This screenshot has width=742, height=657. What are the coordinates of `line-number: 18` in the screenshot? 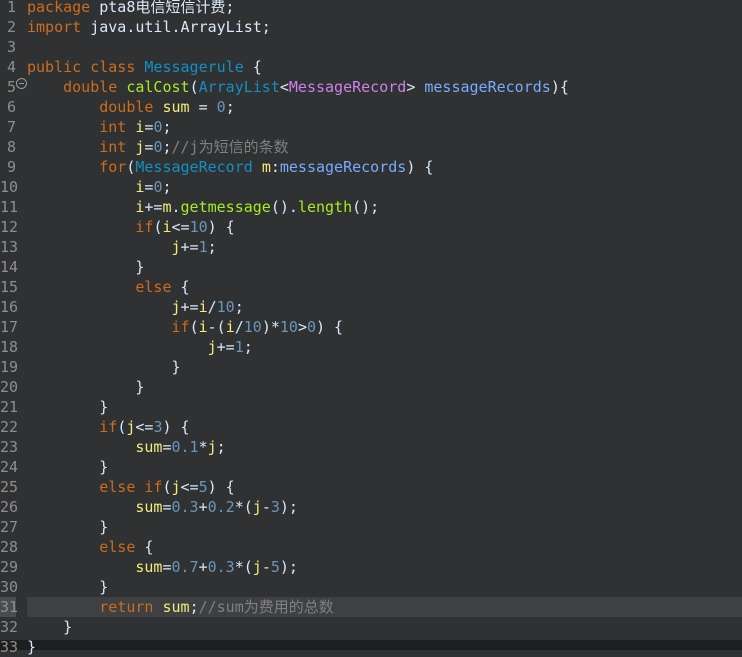 It's located at (9, 347).